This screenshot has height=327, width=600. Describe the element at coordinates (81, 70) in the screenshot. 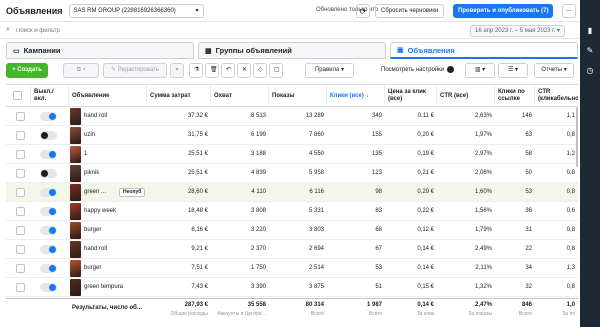

I see `duplicate-button: ⧉ ▾` at that location.